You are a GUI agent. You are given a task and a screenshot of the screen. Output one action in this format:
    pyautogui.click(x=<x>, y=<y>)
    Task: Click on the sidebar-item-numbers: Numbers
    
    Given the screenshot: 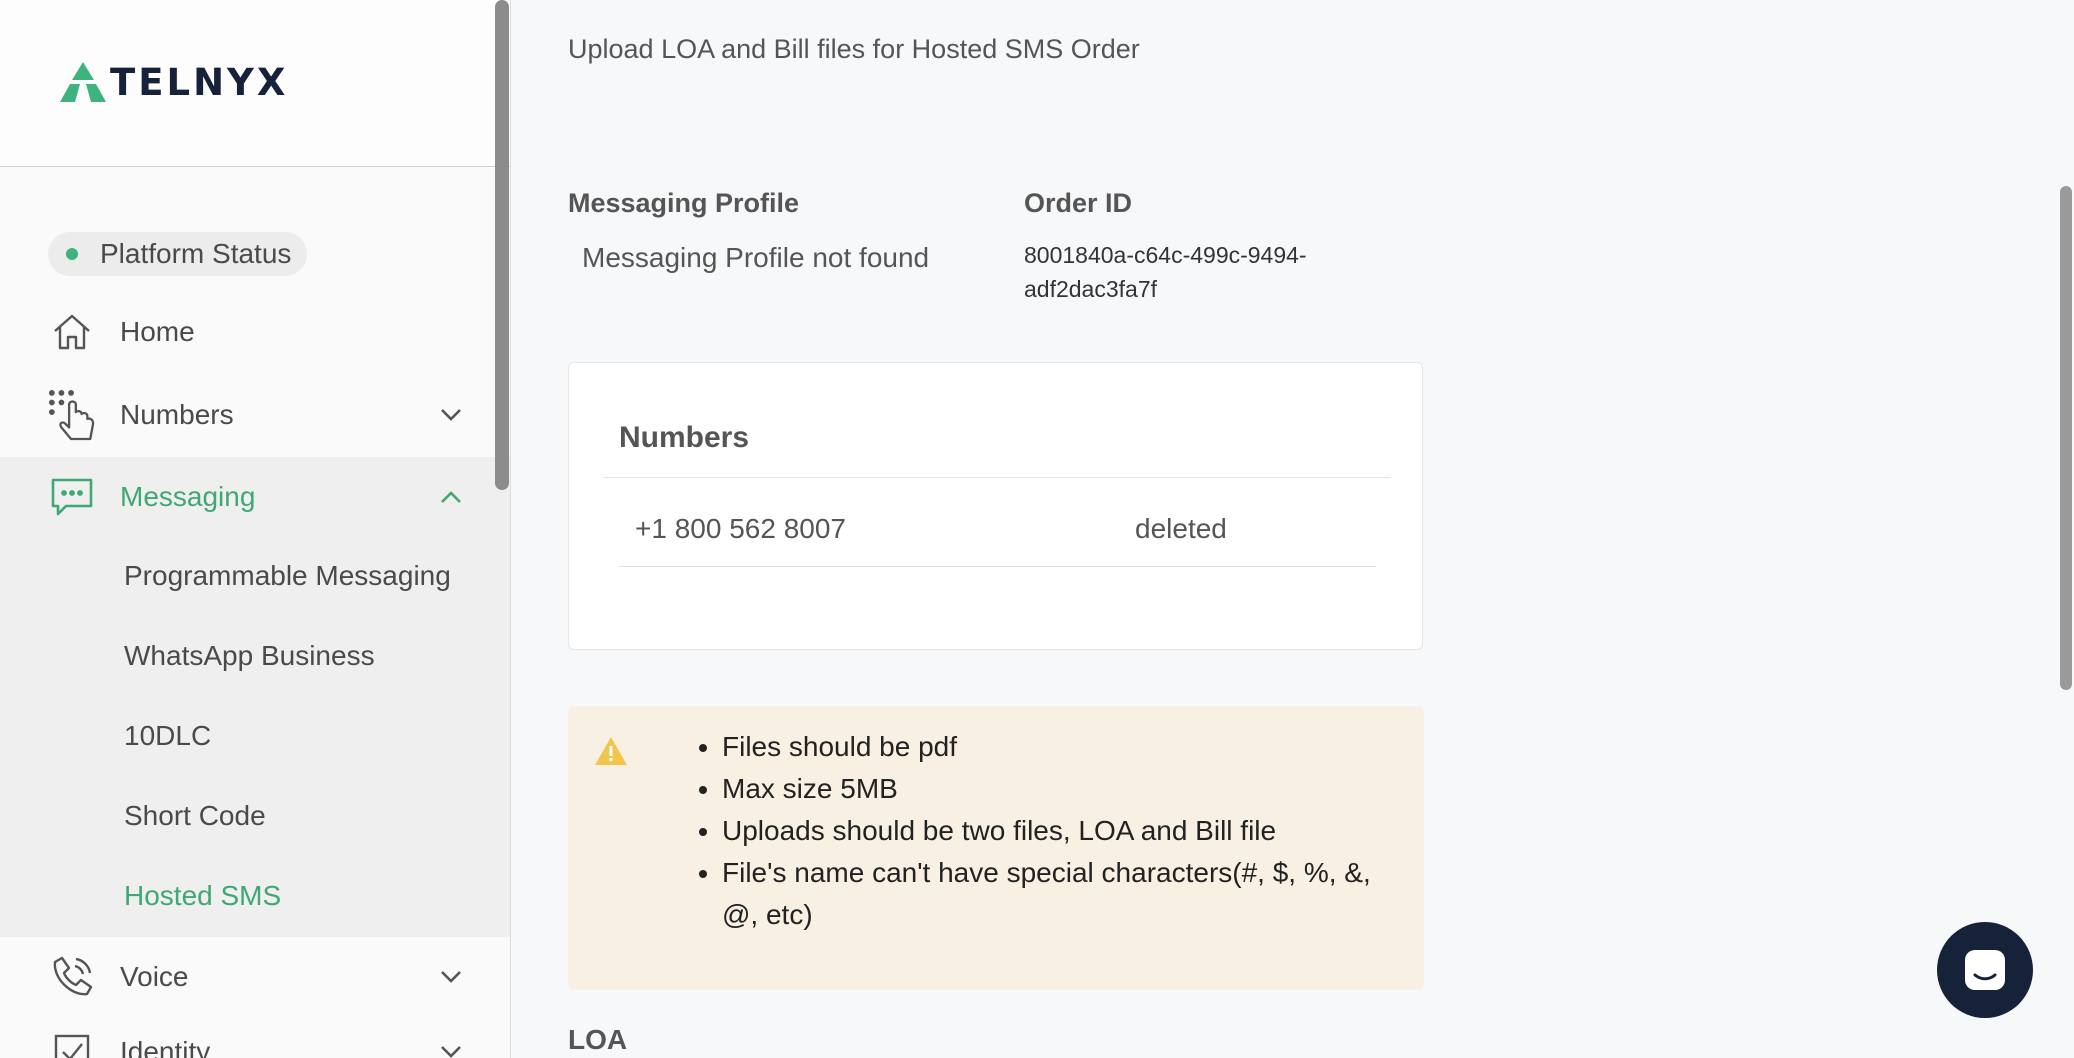 What is the action you would take?
    pyautogui.click(x=255, y=415)
    